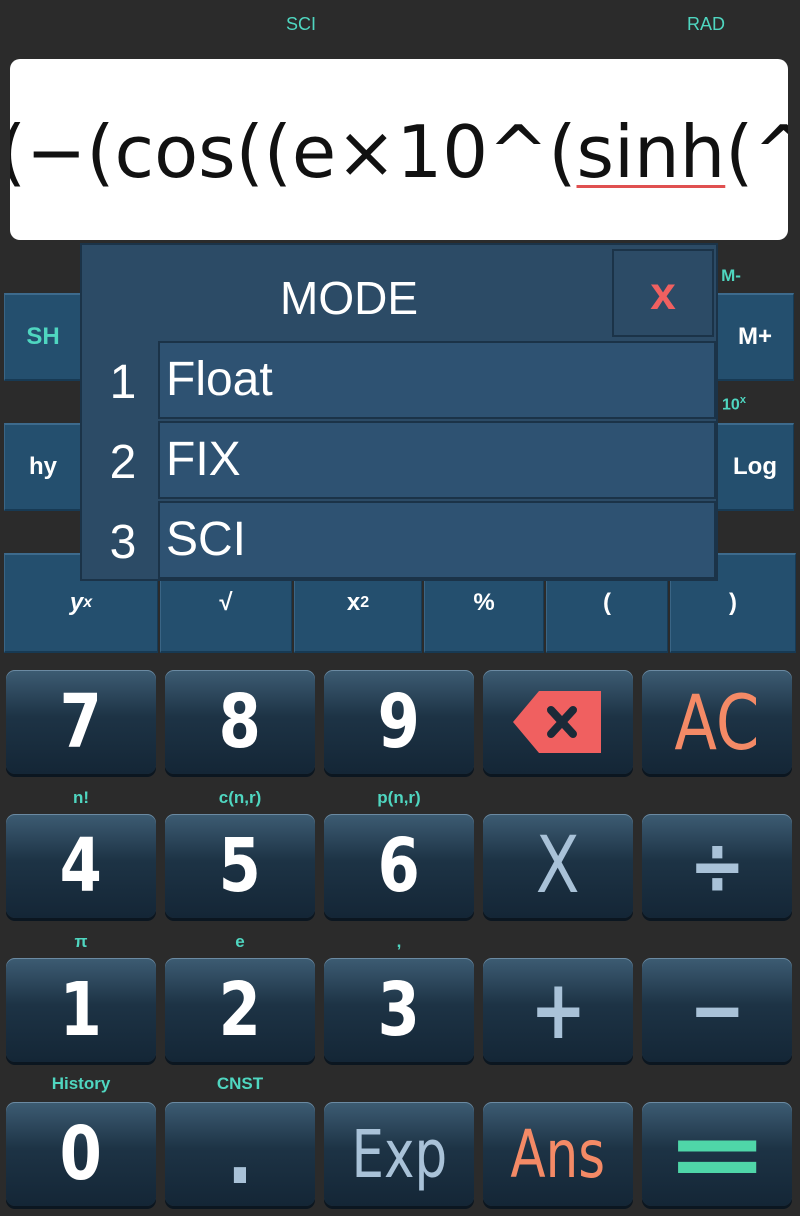 The width and height of the screenshot is (800, 1216). I want to click on key-4: 4, so click(81, 866).